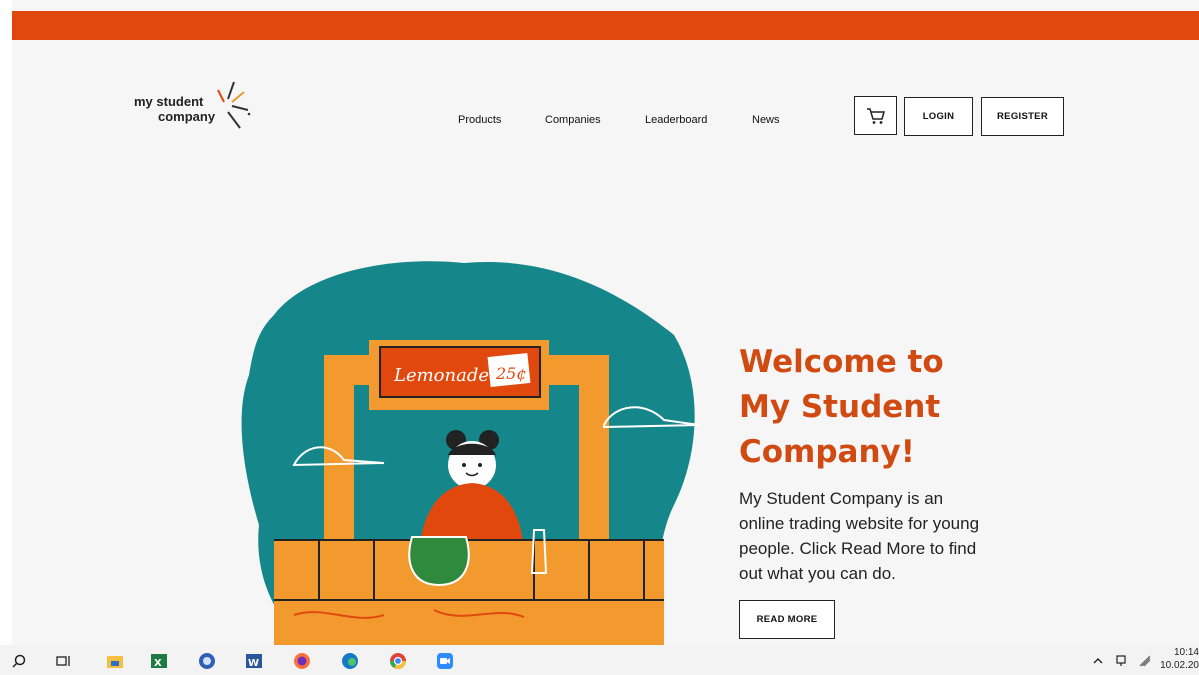  Describe the element at coordinates (605, 25) in the screenshot. I see `top-accent-bar` at that location.